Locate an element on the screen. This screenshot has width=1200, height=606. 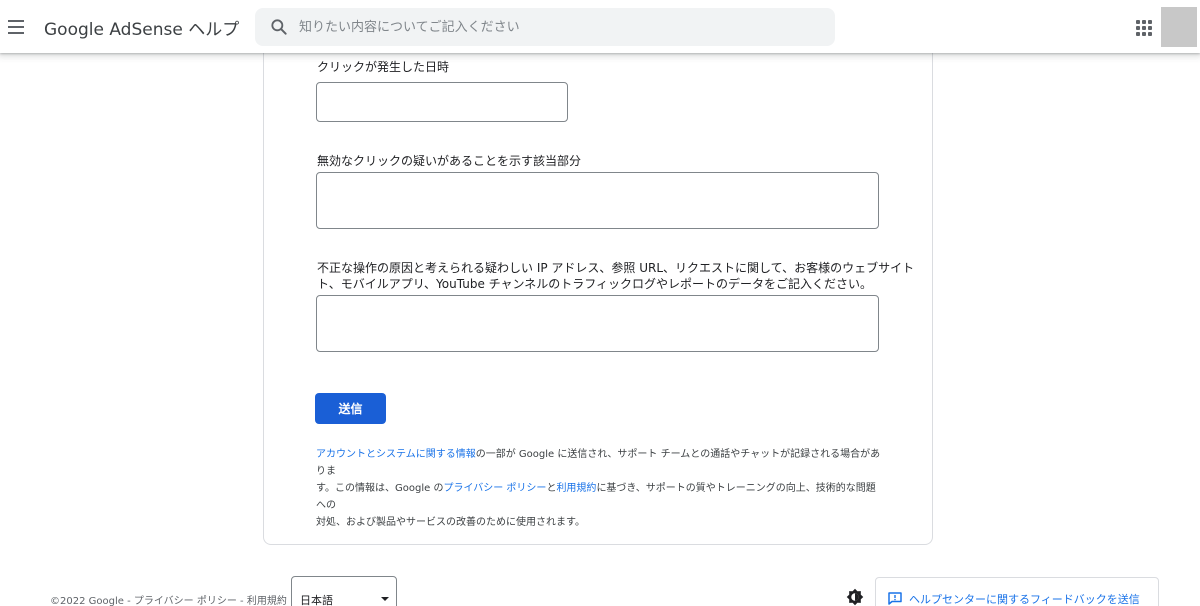
hamburger-menu-icon is located at coordinates (16, 27).